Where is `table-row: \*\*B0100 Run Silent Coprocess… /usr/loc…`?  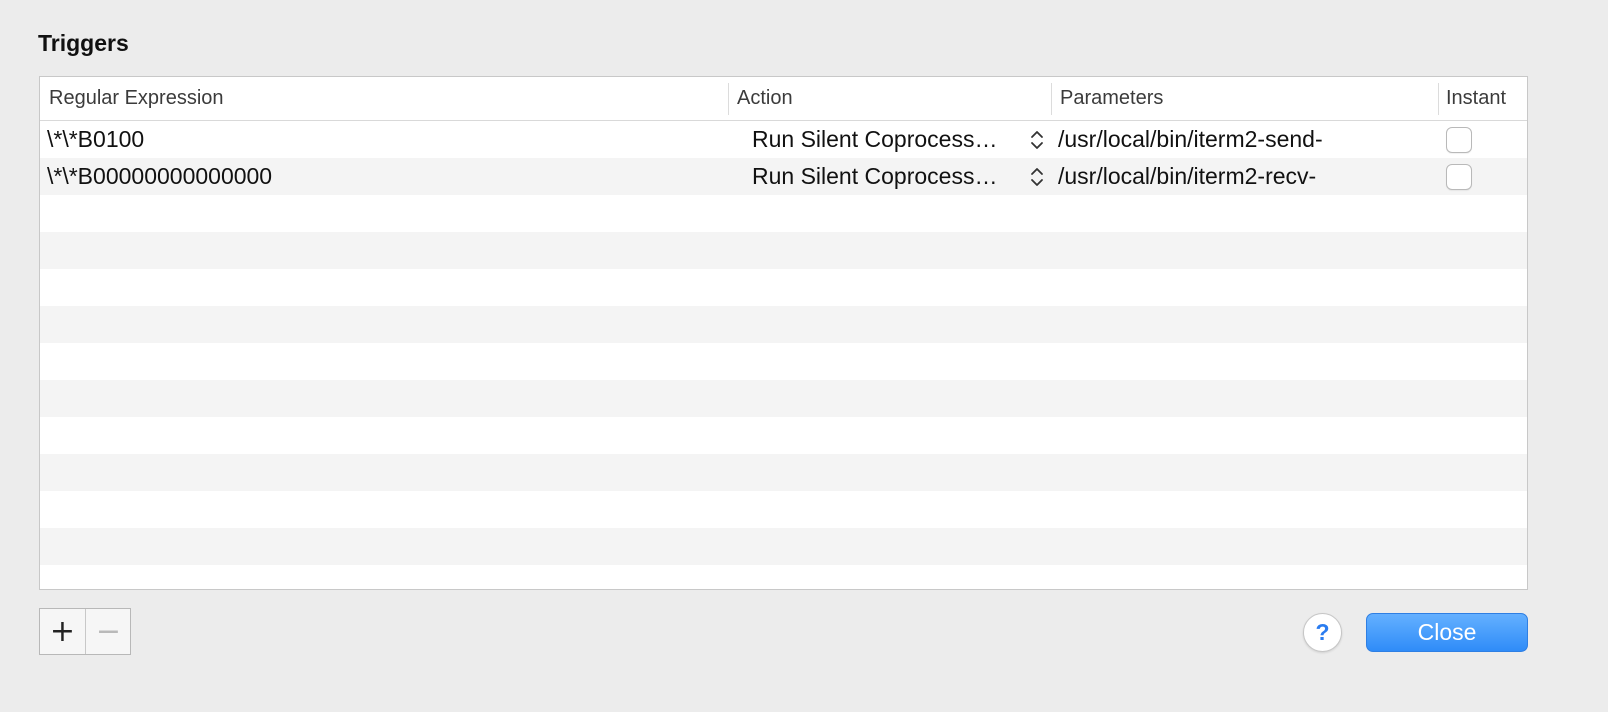
table-row: \*\*B0100 Run Silent Coprocess… /usr/loc… is located at coordinates (783, 139).